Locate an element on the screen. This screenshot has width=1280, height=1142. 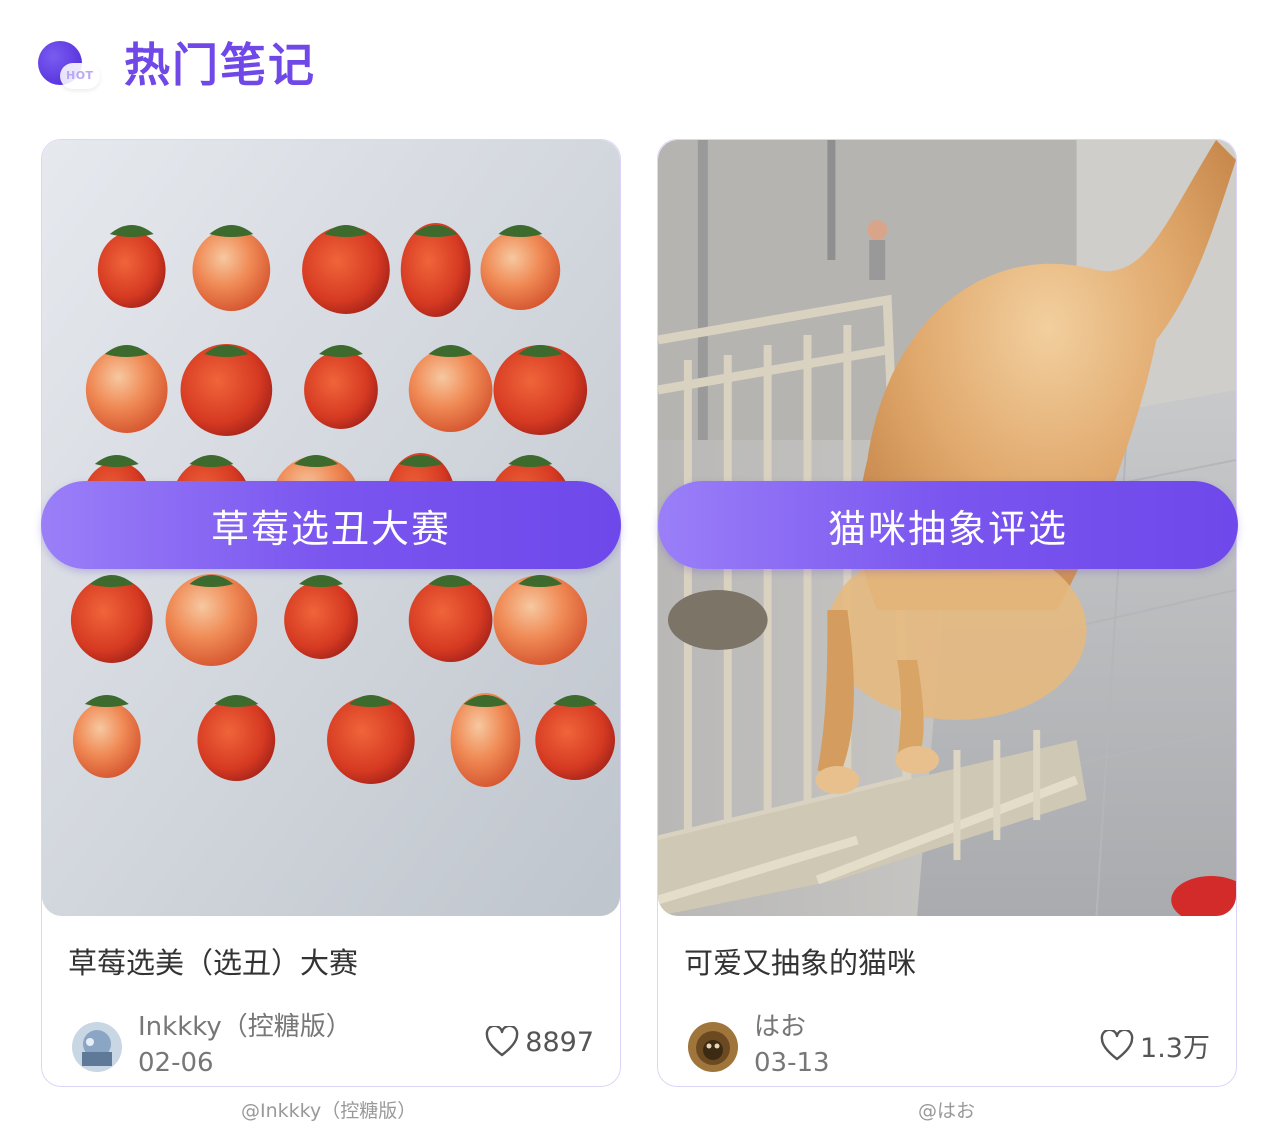
author-name: はお is located at coordinates (780, 1024).